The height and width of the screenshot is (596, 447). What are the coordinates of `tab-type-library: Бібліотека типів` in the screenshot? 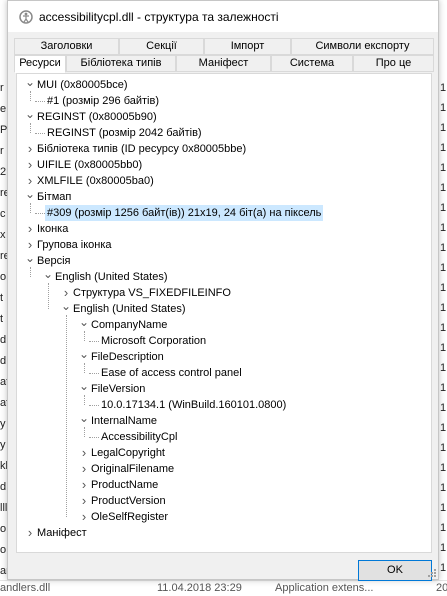 It's located at (121, 63).